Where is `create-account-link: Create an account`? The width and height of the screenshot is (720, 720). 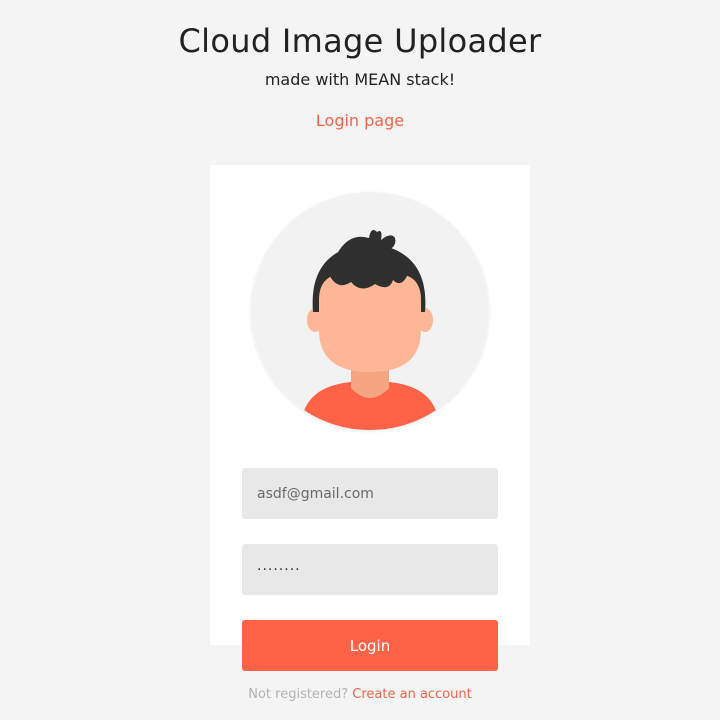 create-account-link: Create an account is located at coordinates (411, 694).